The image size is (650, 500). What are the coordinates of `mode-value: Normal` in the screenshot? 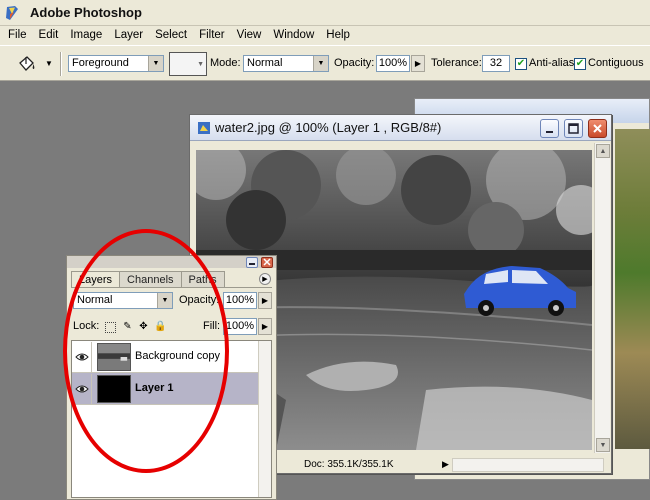 It's located at (265, 63).